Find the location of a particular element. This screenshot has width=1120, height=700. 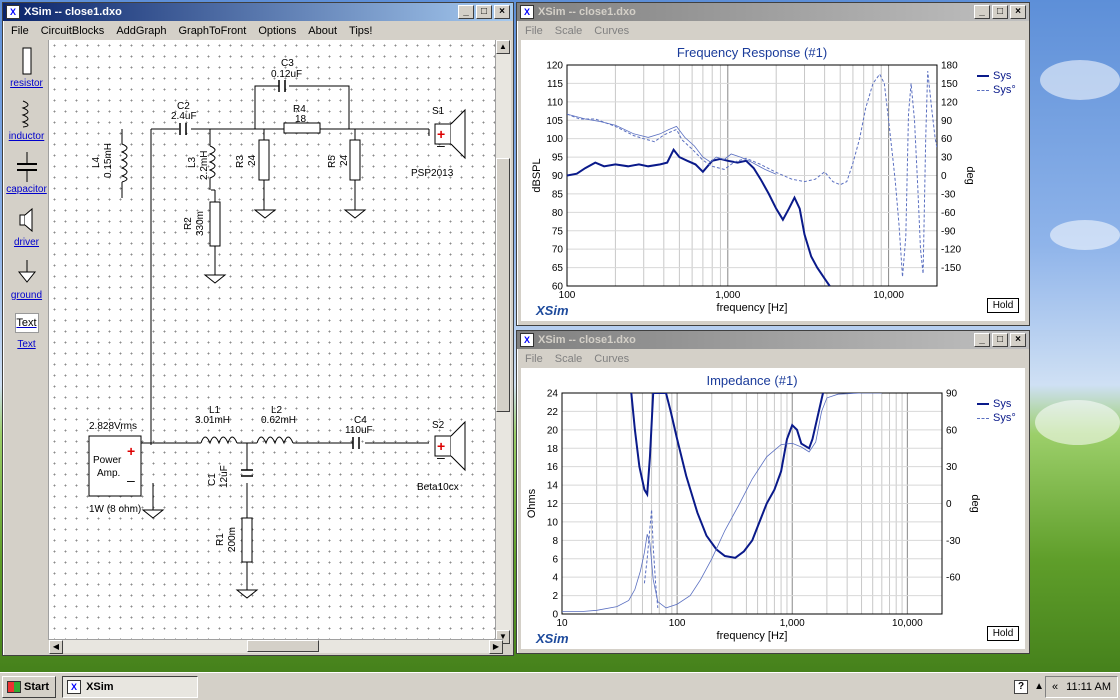

tool-driver: driver is located at coordinates (26, 225).